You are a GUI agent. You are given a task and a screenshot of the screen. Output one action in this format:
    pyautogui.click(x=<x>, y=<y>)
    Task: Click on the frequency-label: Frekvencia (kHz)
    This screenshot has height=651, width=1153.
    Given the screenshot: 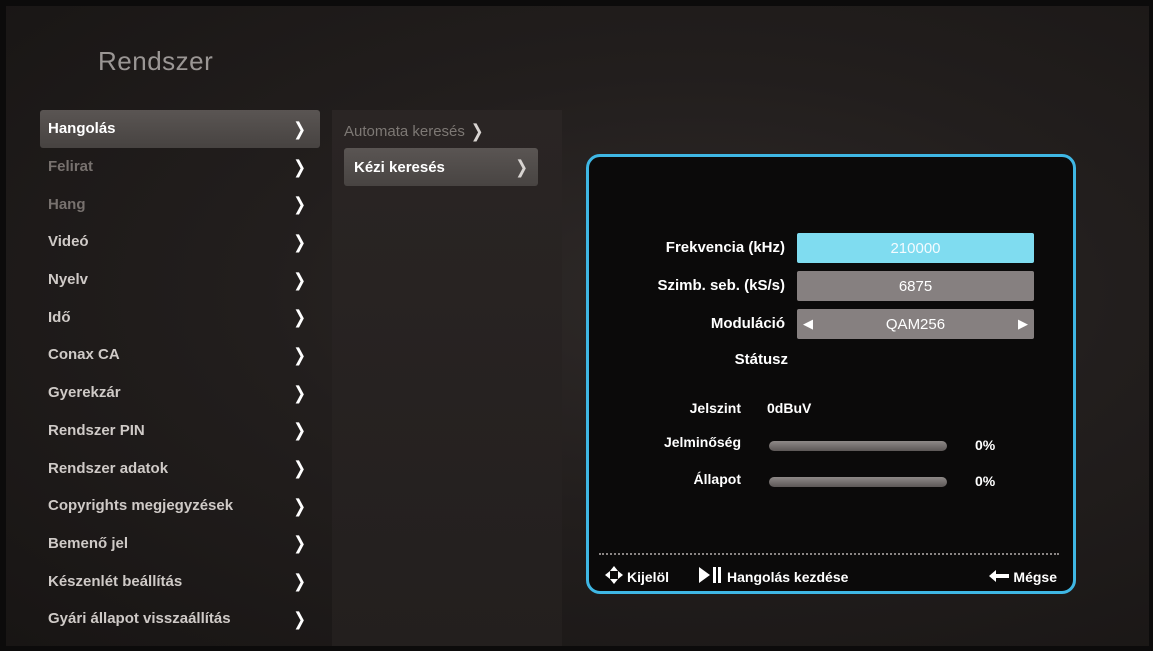 What is the action you would take?
    pyautogui.click(x=725, y=247)
    